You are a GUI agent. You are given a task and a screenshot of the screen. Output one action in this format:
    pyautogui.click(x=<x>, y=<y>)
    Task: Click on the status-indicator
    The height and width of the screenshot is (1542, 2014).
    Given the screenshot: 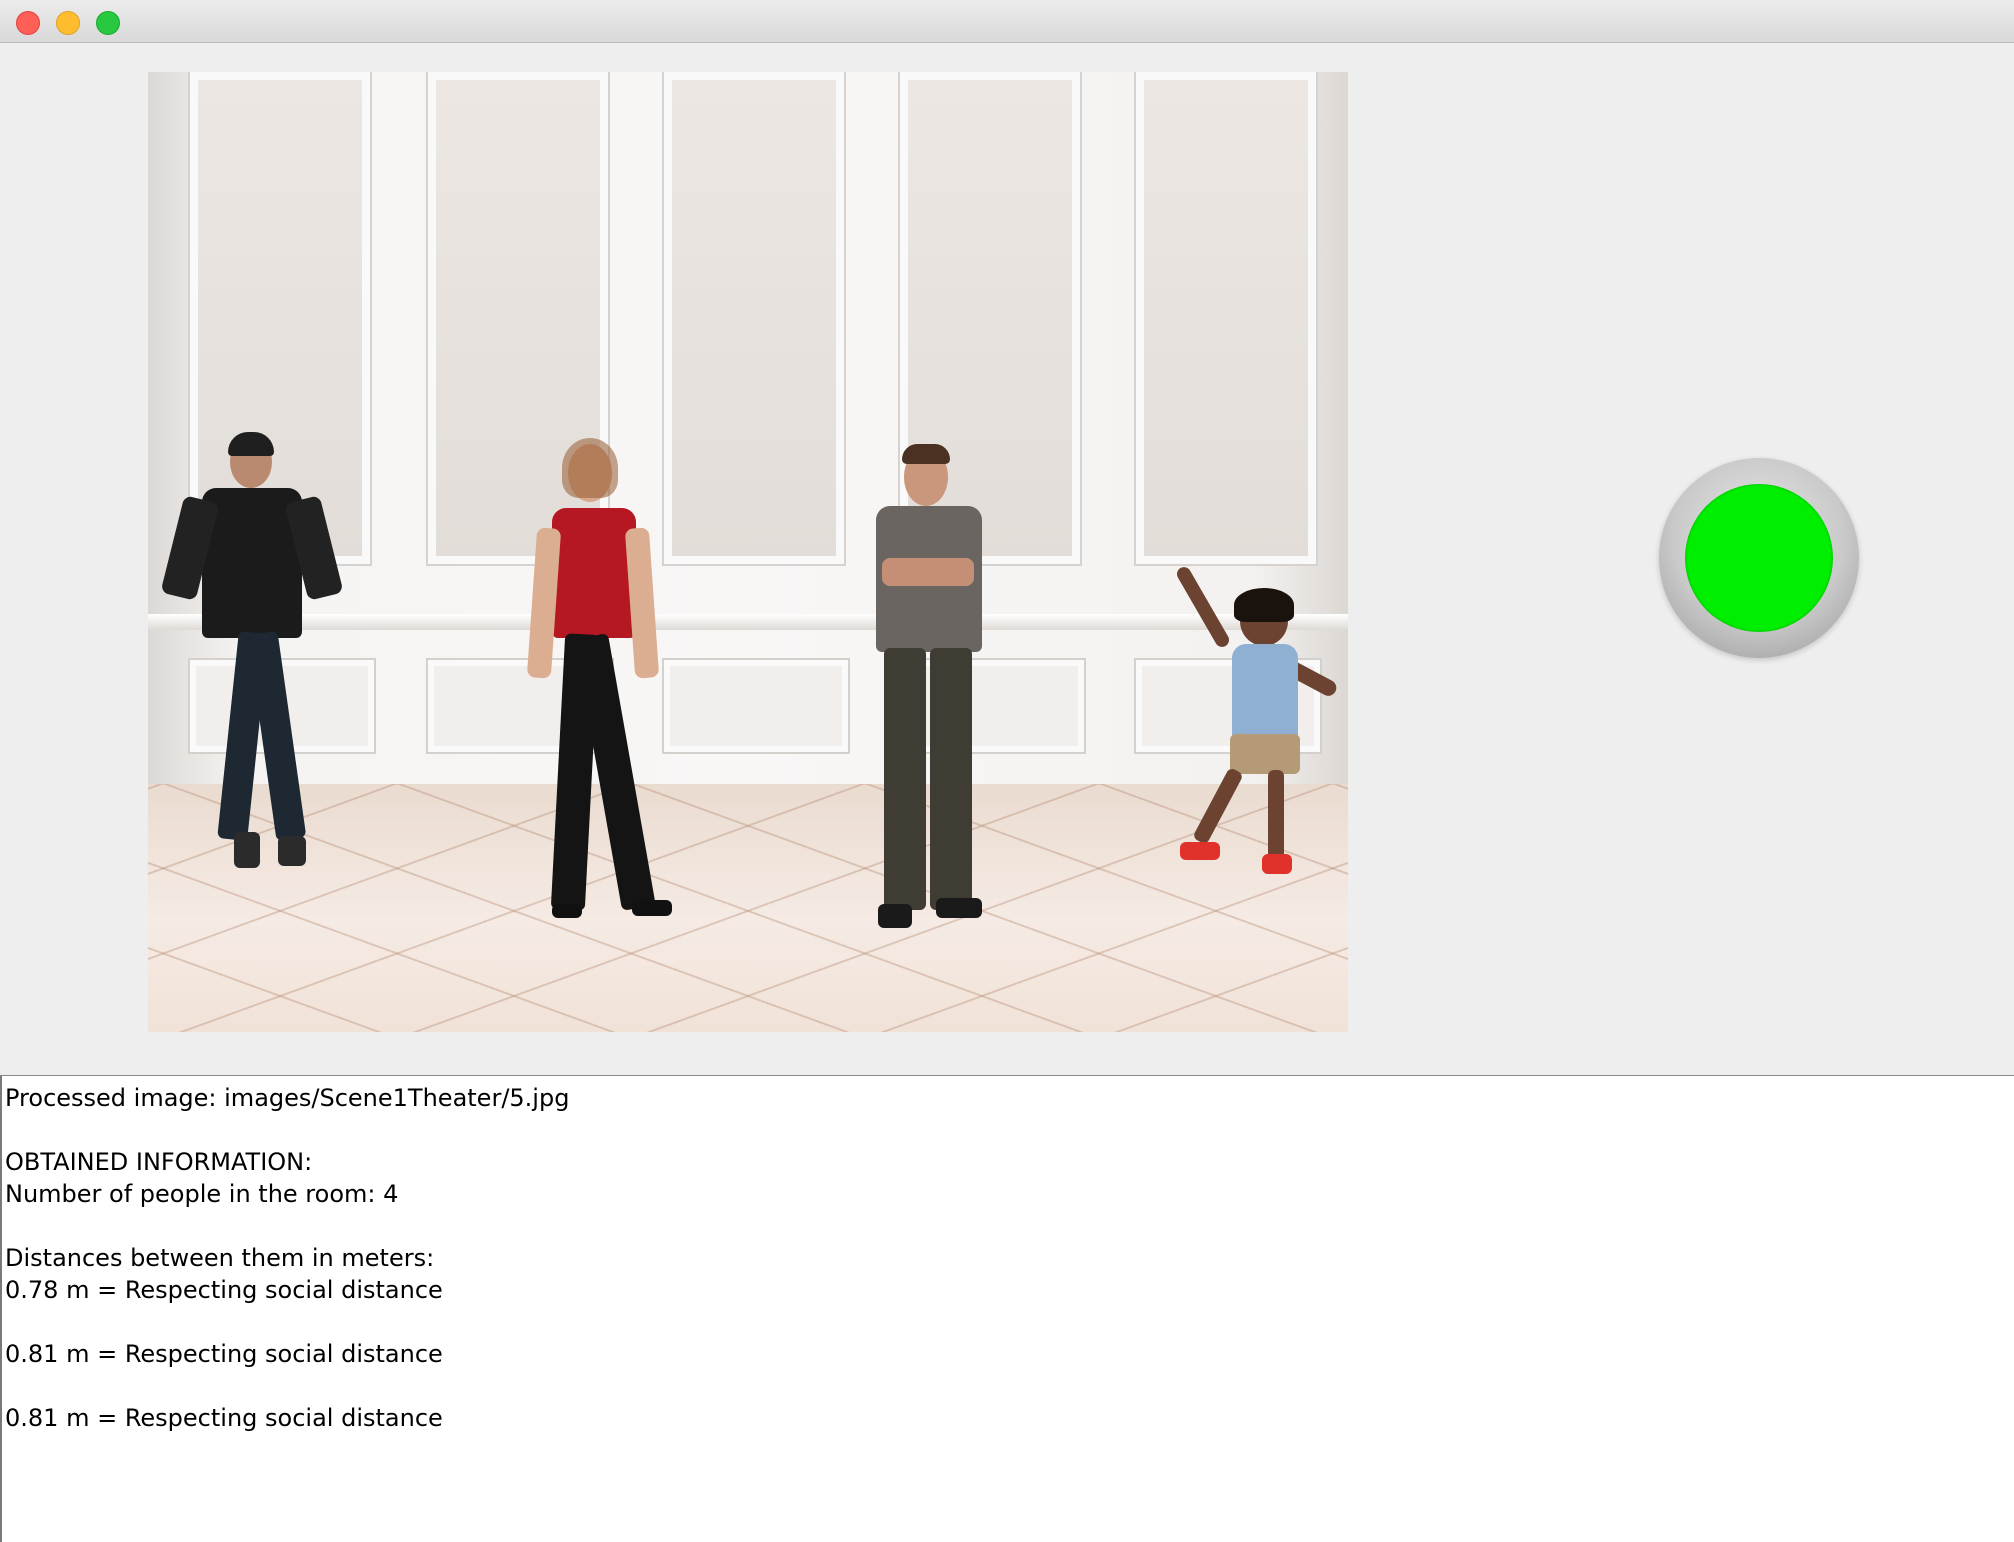 What is the action you would take?
    pyautogui.click(x=1759, y=558)
    